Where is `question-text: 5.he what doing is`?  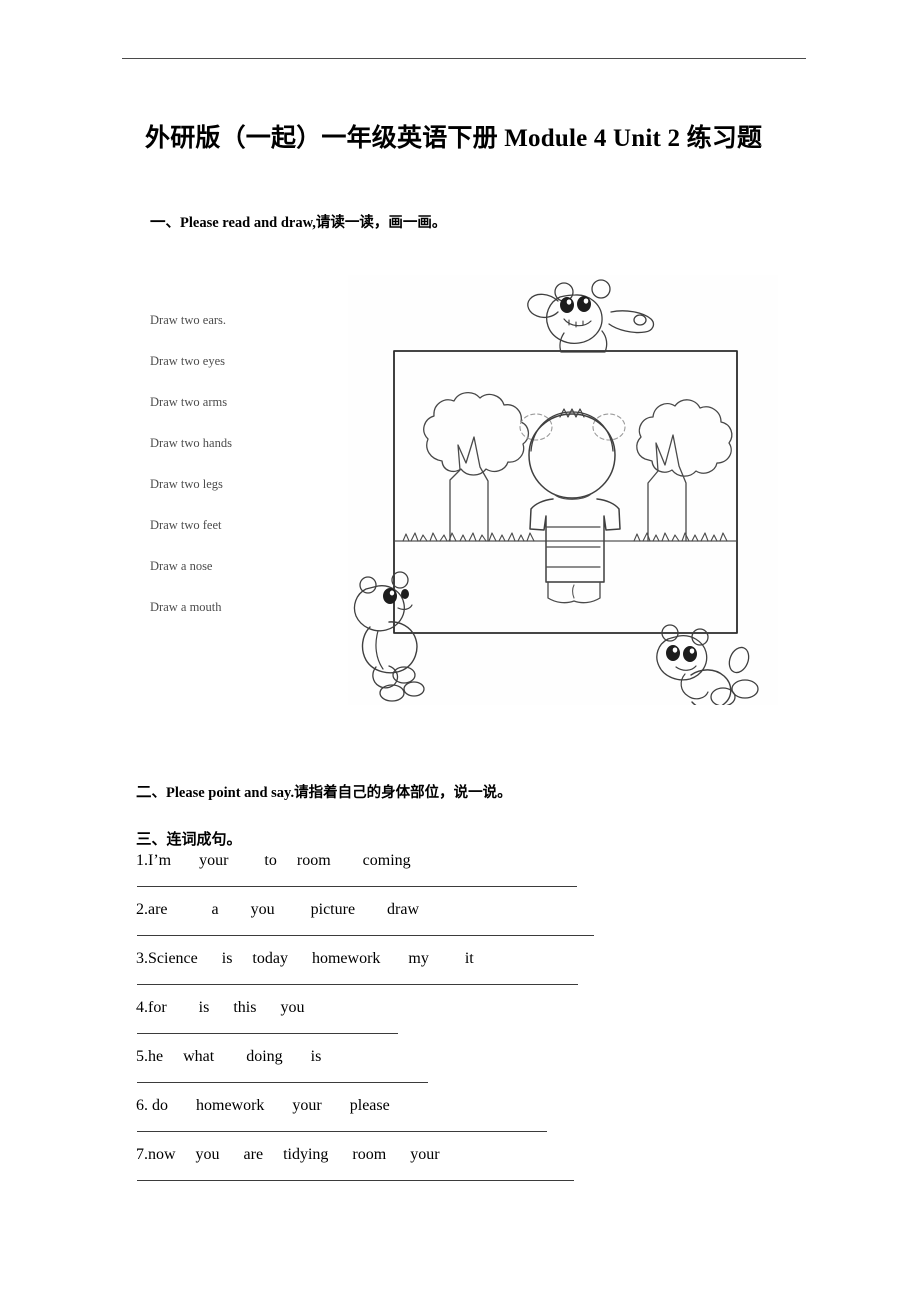
question-text: 5.he what doing is is located at coordinates (228, 1057).